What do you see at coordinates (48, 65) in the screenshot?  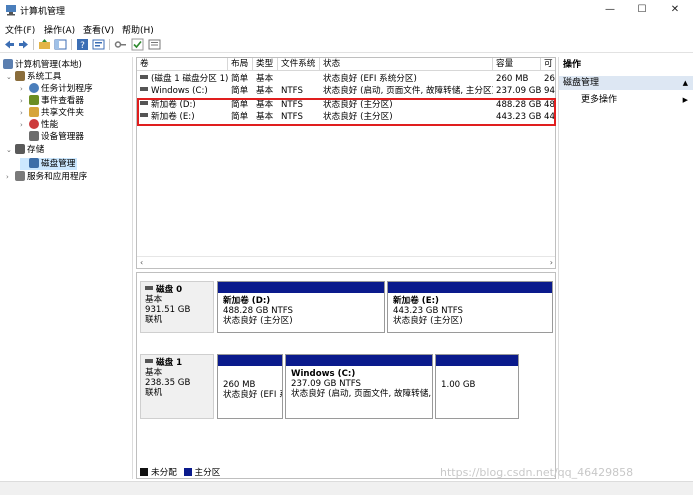 I see `tree-item-label: 计算机管理(本地)` at bounding box center [48, 65].